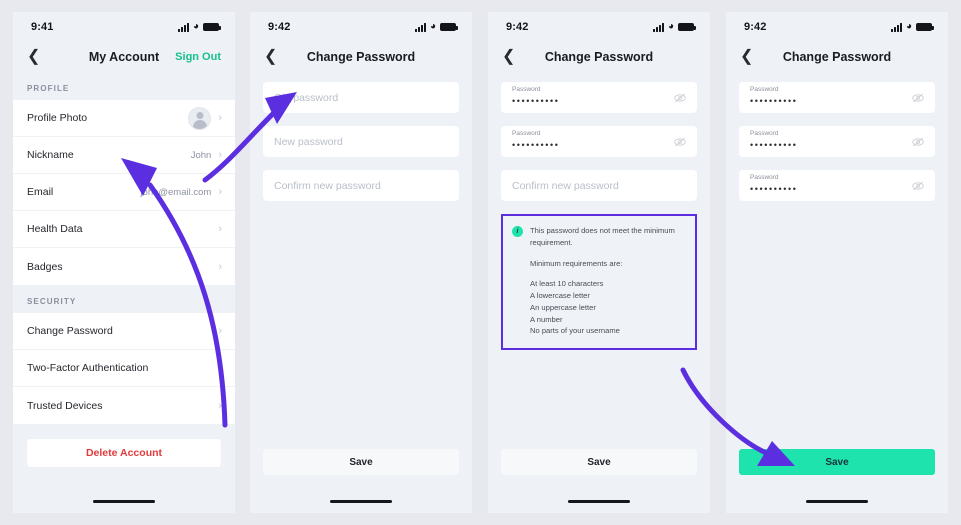 The width and height of the screenshot is (961, 525). What do you see at coordinates (199, 27) in the screenshot?
I see `status-icons: ◕` at bounding box center [199, 27].